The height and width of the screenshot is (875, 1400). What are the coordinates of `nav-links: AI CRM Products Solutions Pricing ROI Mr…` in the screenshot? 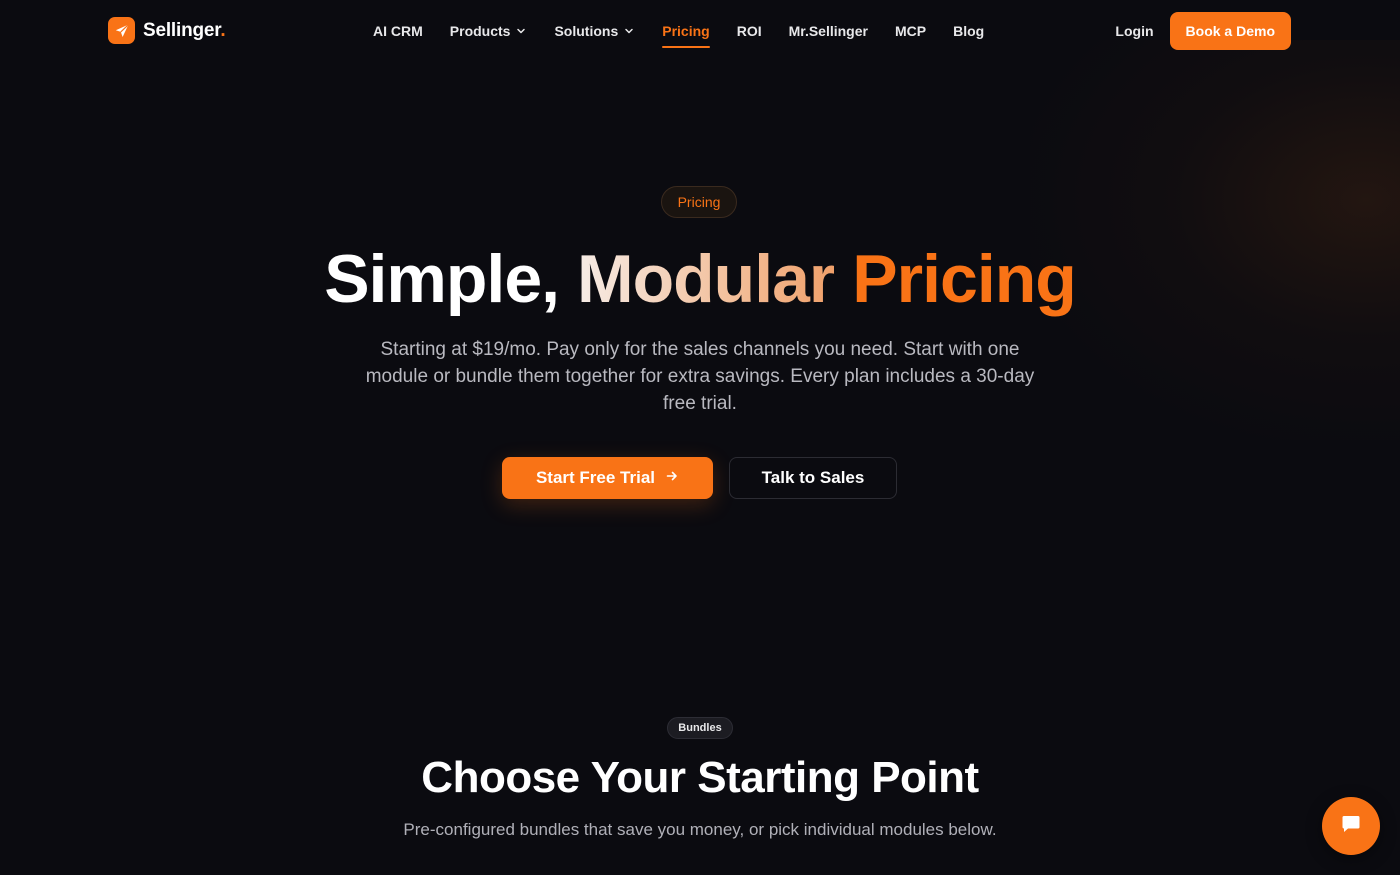 It's located at (678, 31).